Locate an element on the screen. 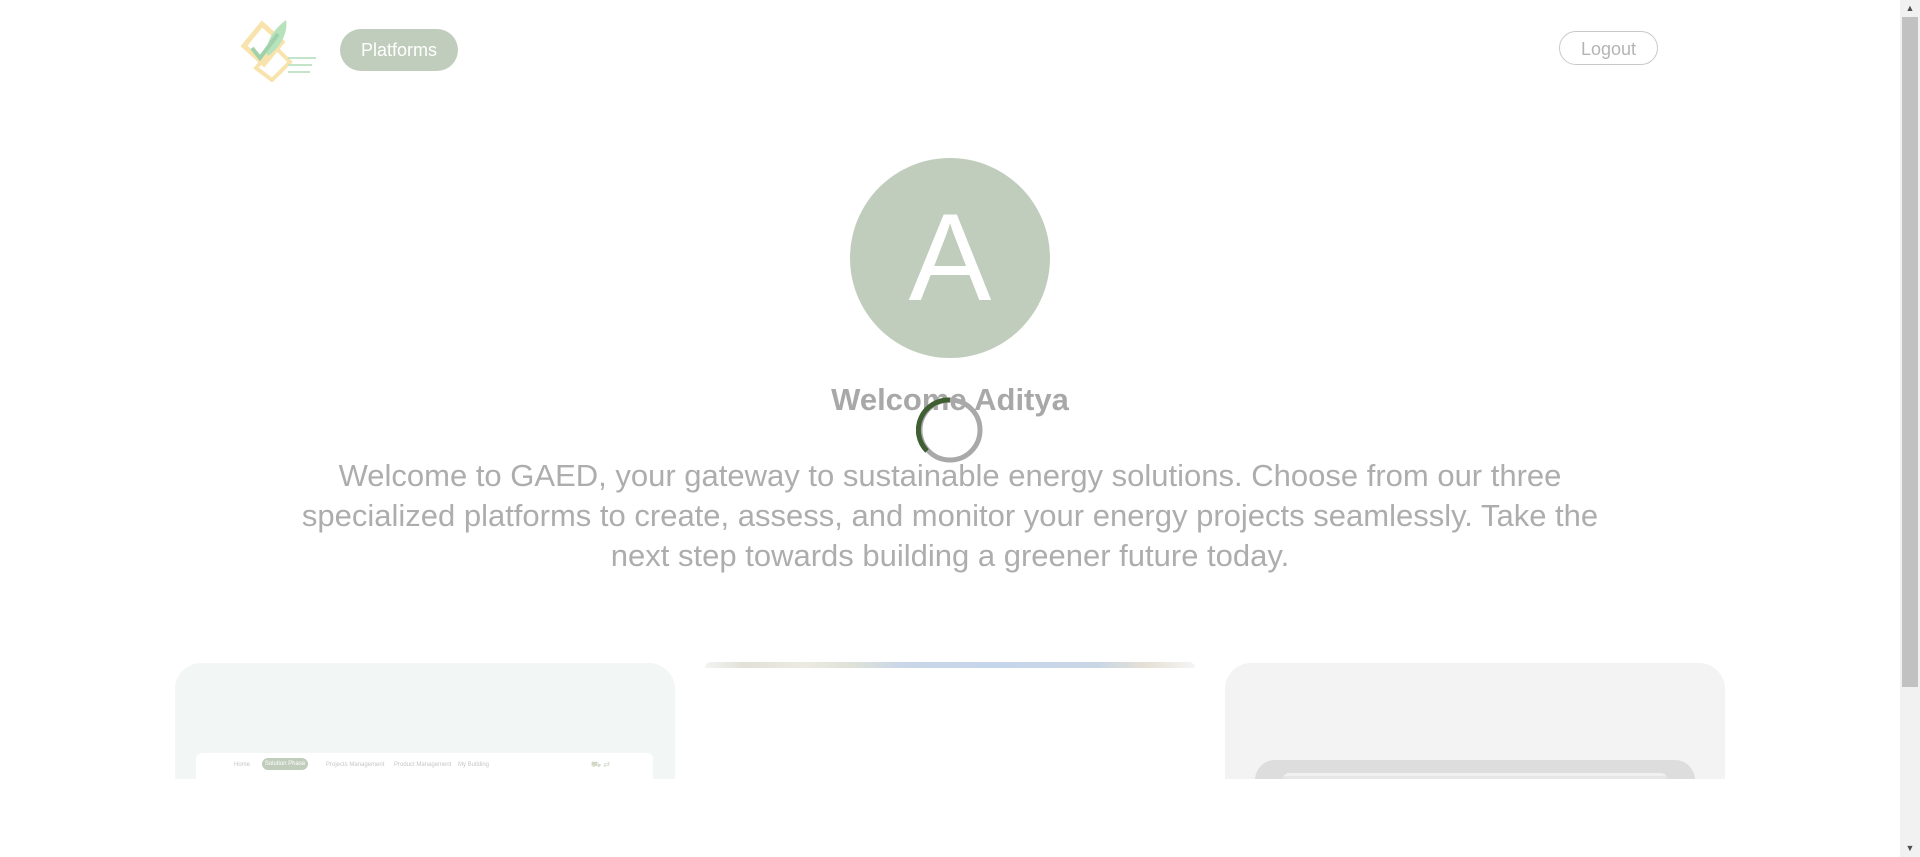 The width and height of the screenshot is (1920, 857). loading-spinner-icon is located at coordinates (949, 430).